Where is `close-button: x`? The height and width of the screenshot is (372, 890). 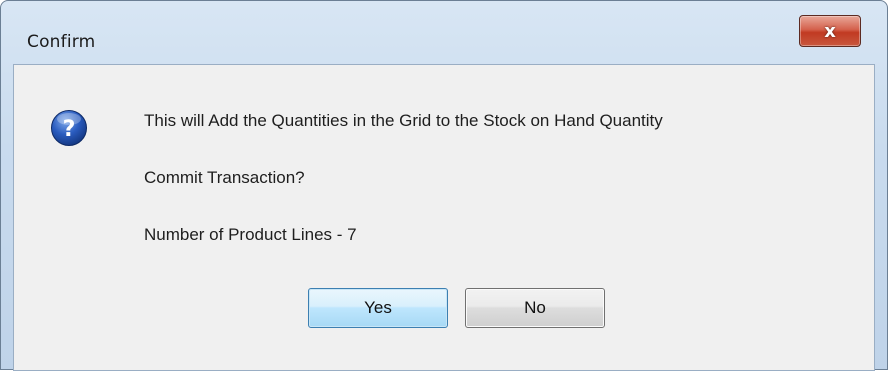
close-button: x is located at coordinates (830, 31).